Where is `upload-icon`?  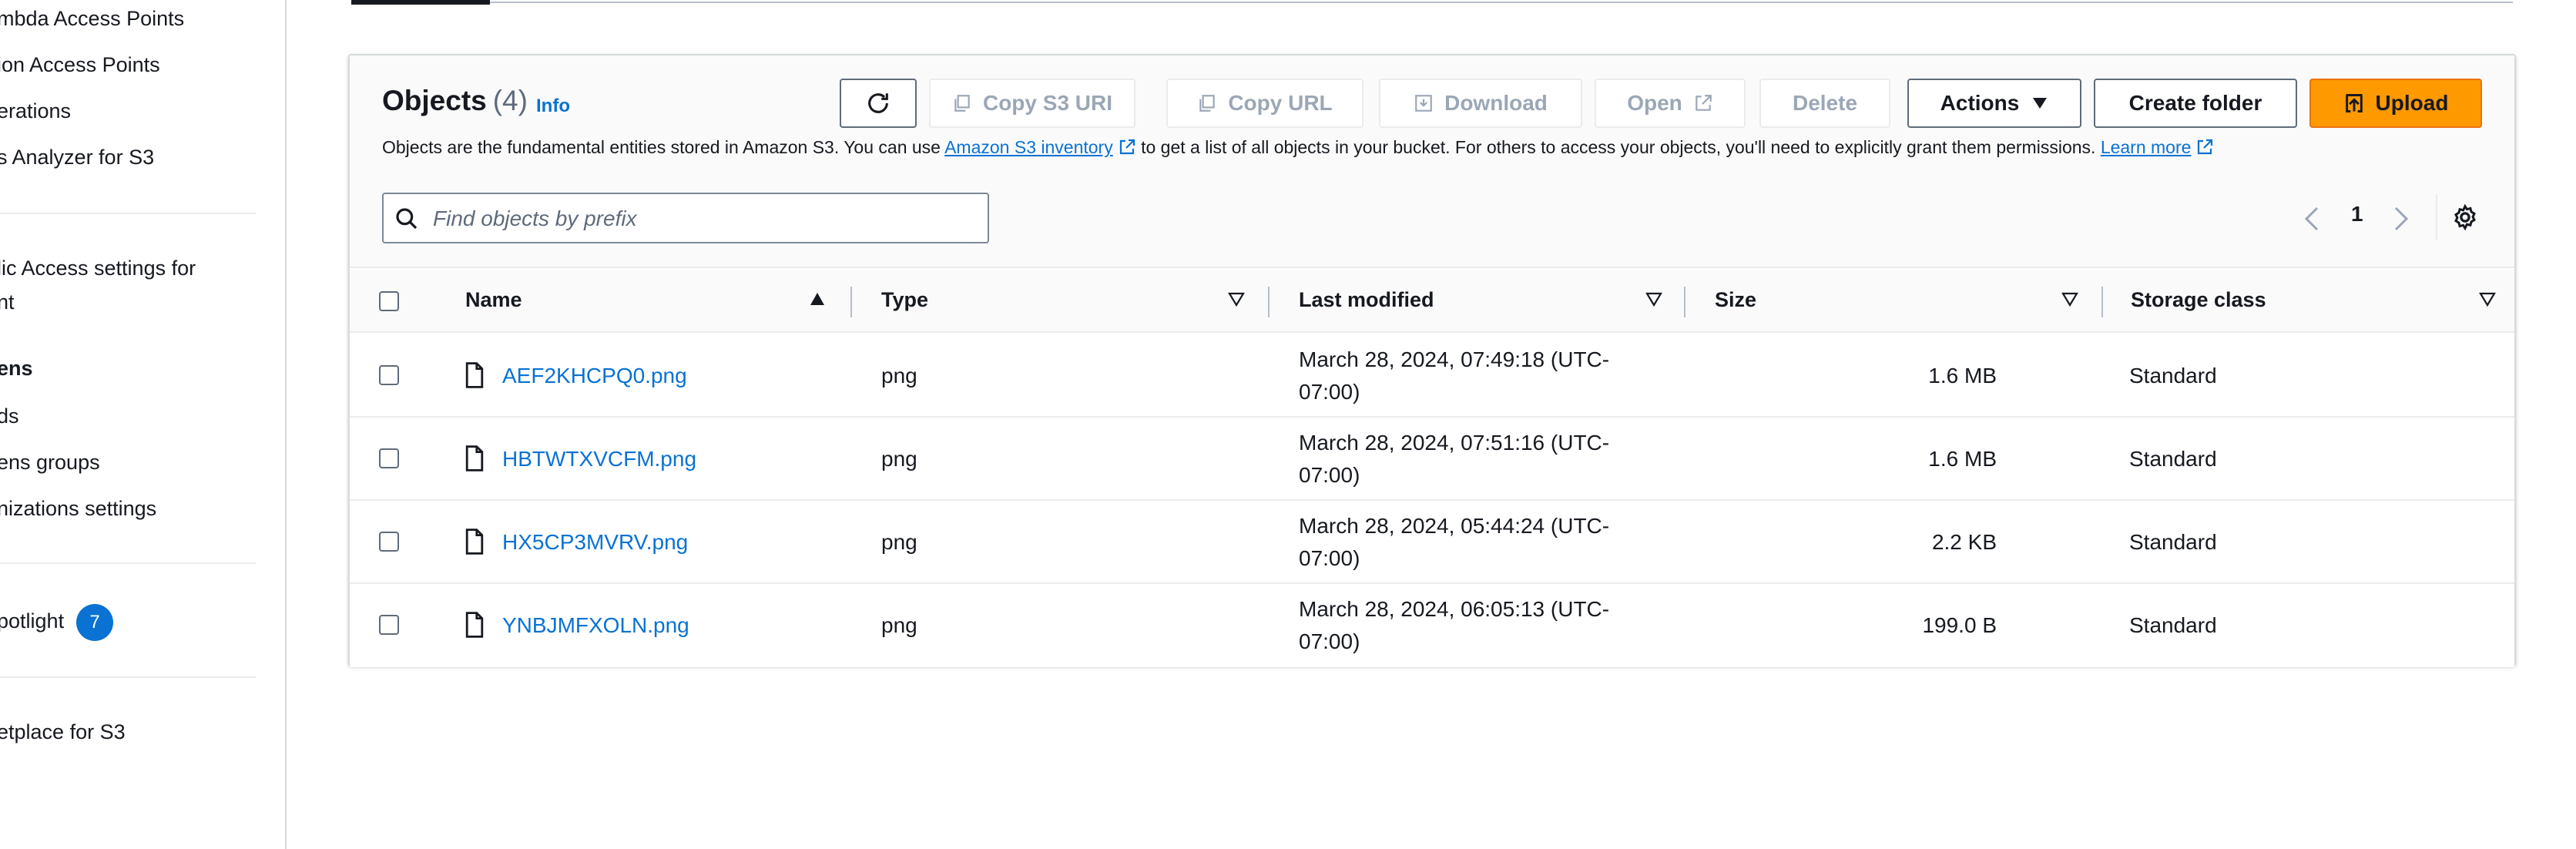
upload-icon is located at coordinates (2354, 103).